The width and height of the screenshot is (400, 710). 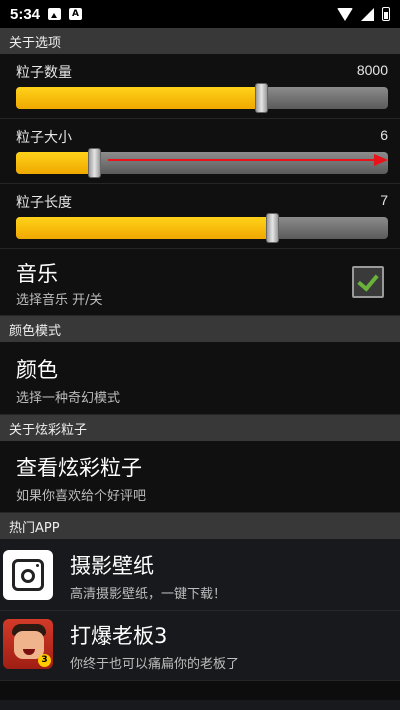 I want to click on wifi-icon, so click(x=345, y=14).